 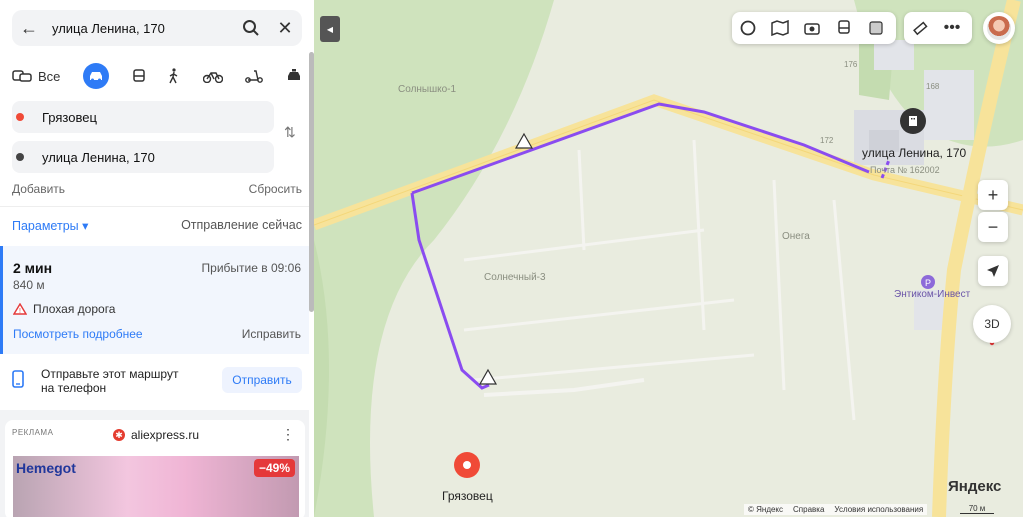 What do you see at coordinates (275, 189) in the screenshot?
I see `reset-button: Сбросить` at bounding box center [275, 189].